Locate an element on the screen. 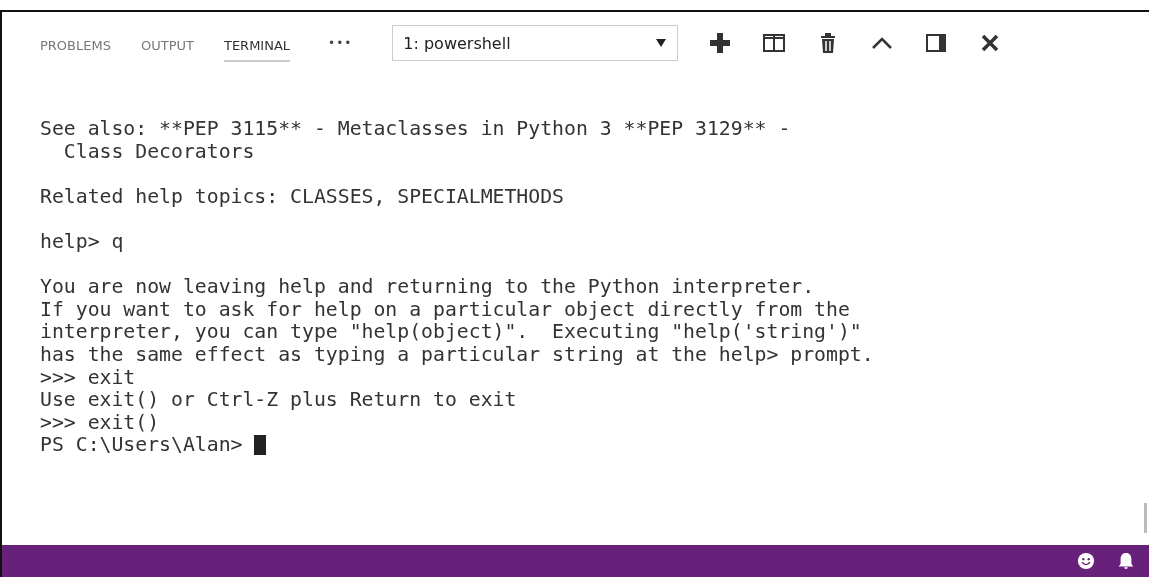 The width and height of the screenshot is (1149, 577). smiley-icon is located at coordinates (1086, 561).